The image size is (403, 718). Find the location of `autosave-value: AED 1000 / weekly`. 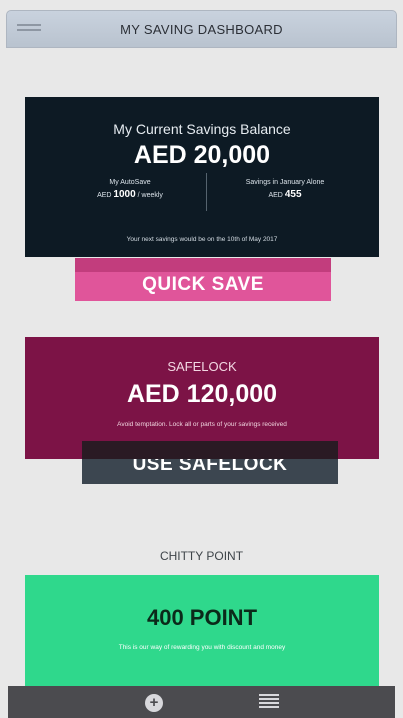

autosave-value: AED 1000 / weekly is located at coordinates (130, 194).